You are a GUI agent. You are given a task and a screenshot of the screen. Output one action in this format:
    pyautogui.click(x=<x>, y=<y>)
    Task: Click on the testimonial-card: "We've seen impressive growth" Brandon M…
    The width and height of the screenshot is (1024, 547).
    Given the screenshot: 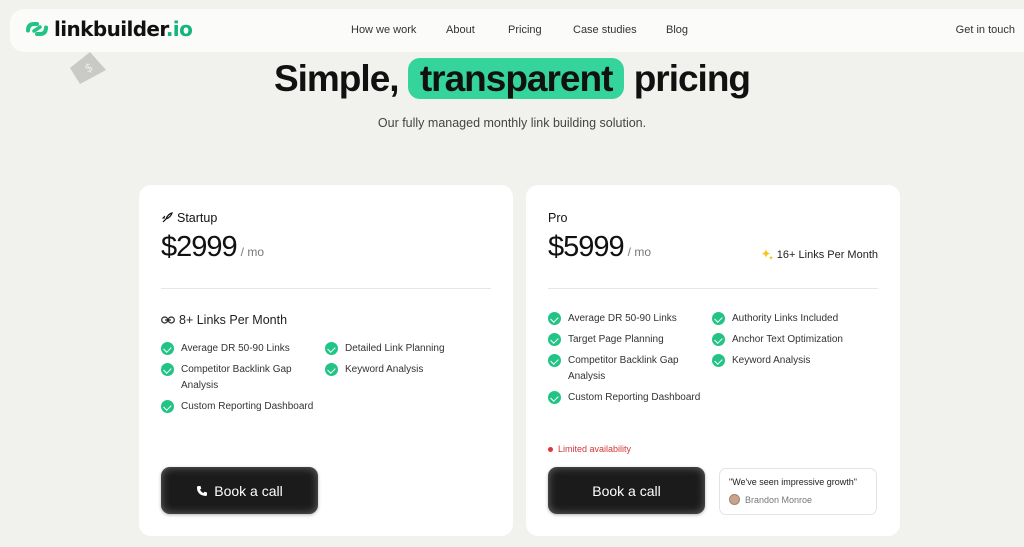 What is the action you would take?
    pyautogui.click(x=798, y=491)
    